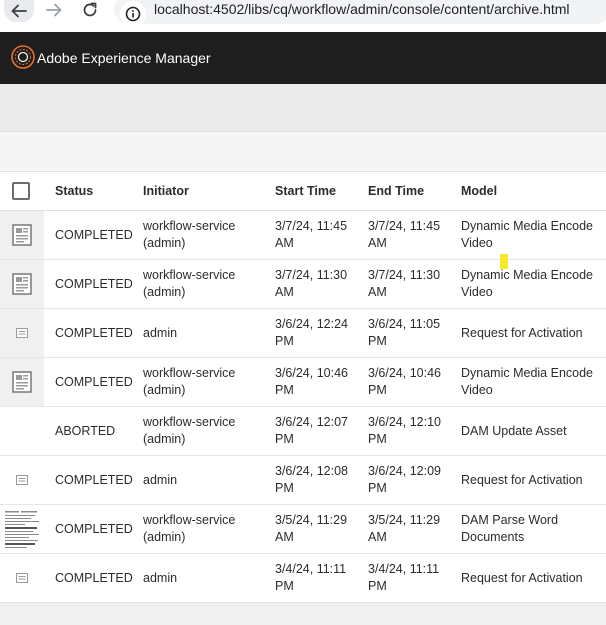 This screenshot has width=606, height=625. What do you see at coordinates (396, 191) in the screenshot?
I see `column-header-end-time: End Time` at bounding box center [396, 191].